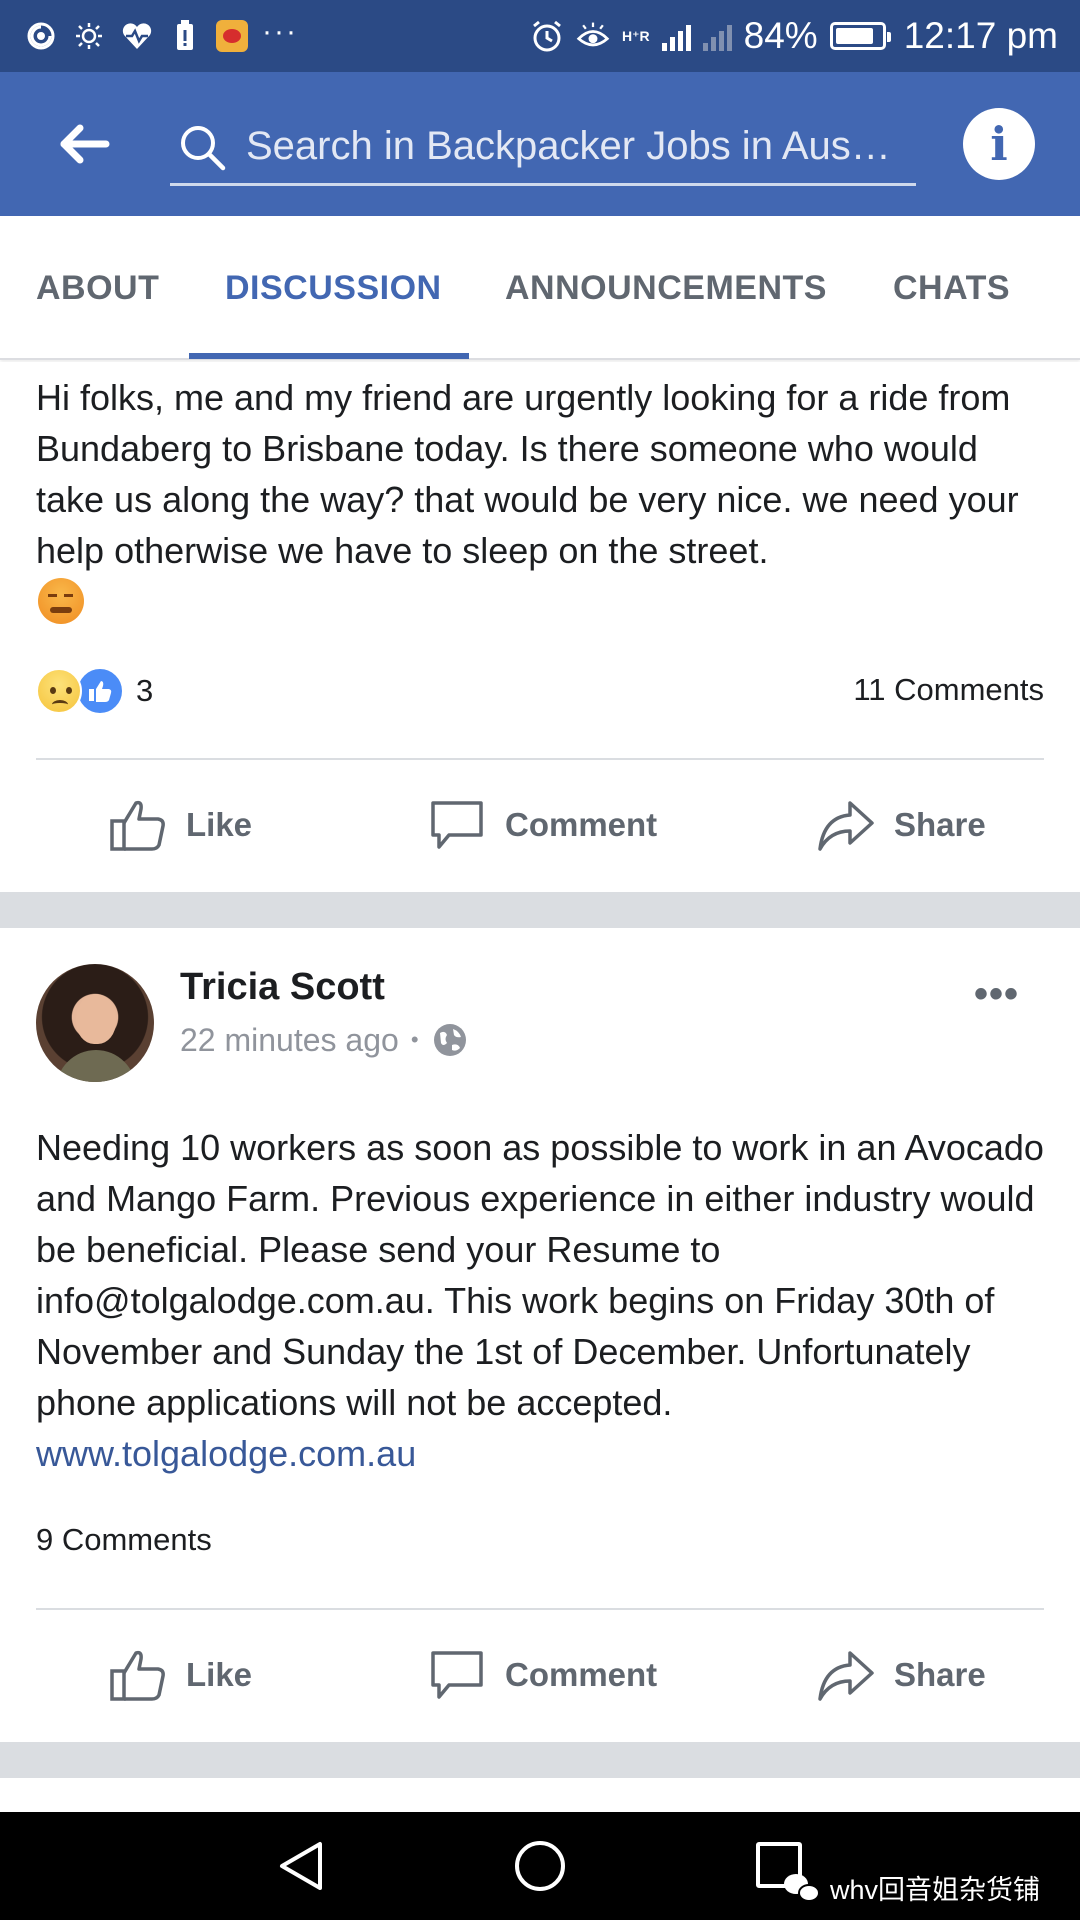  I want to click on battery-percent: 84%, so click(780, 35).